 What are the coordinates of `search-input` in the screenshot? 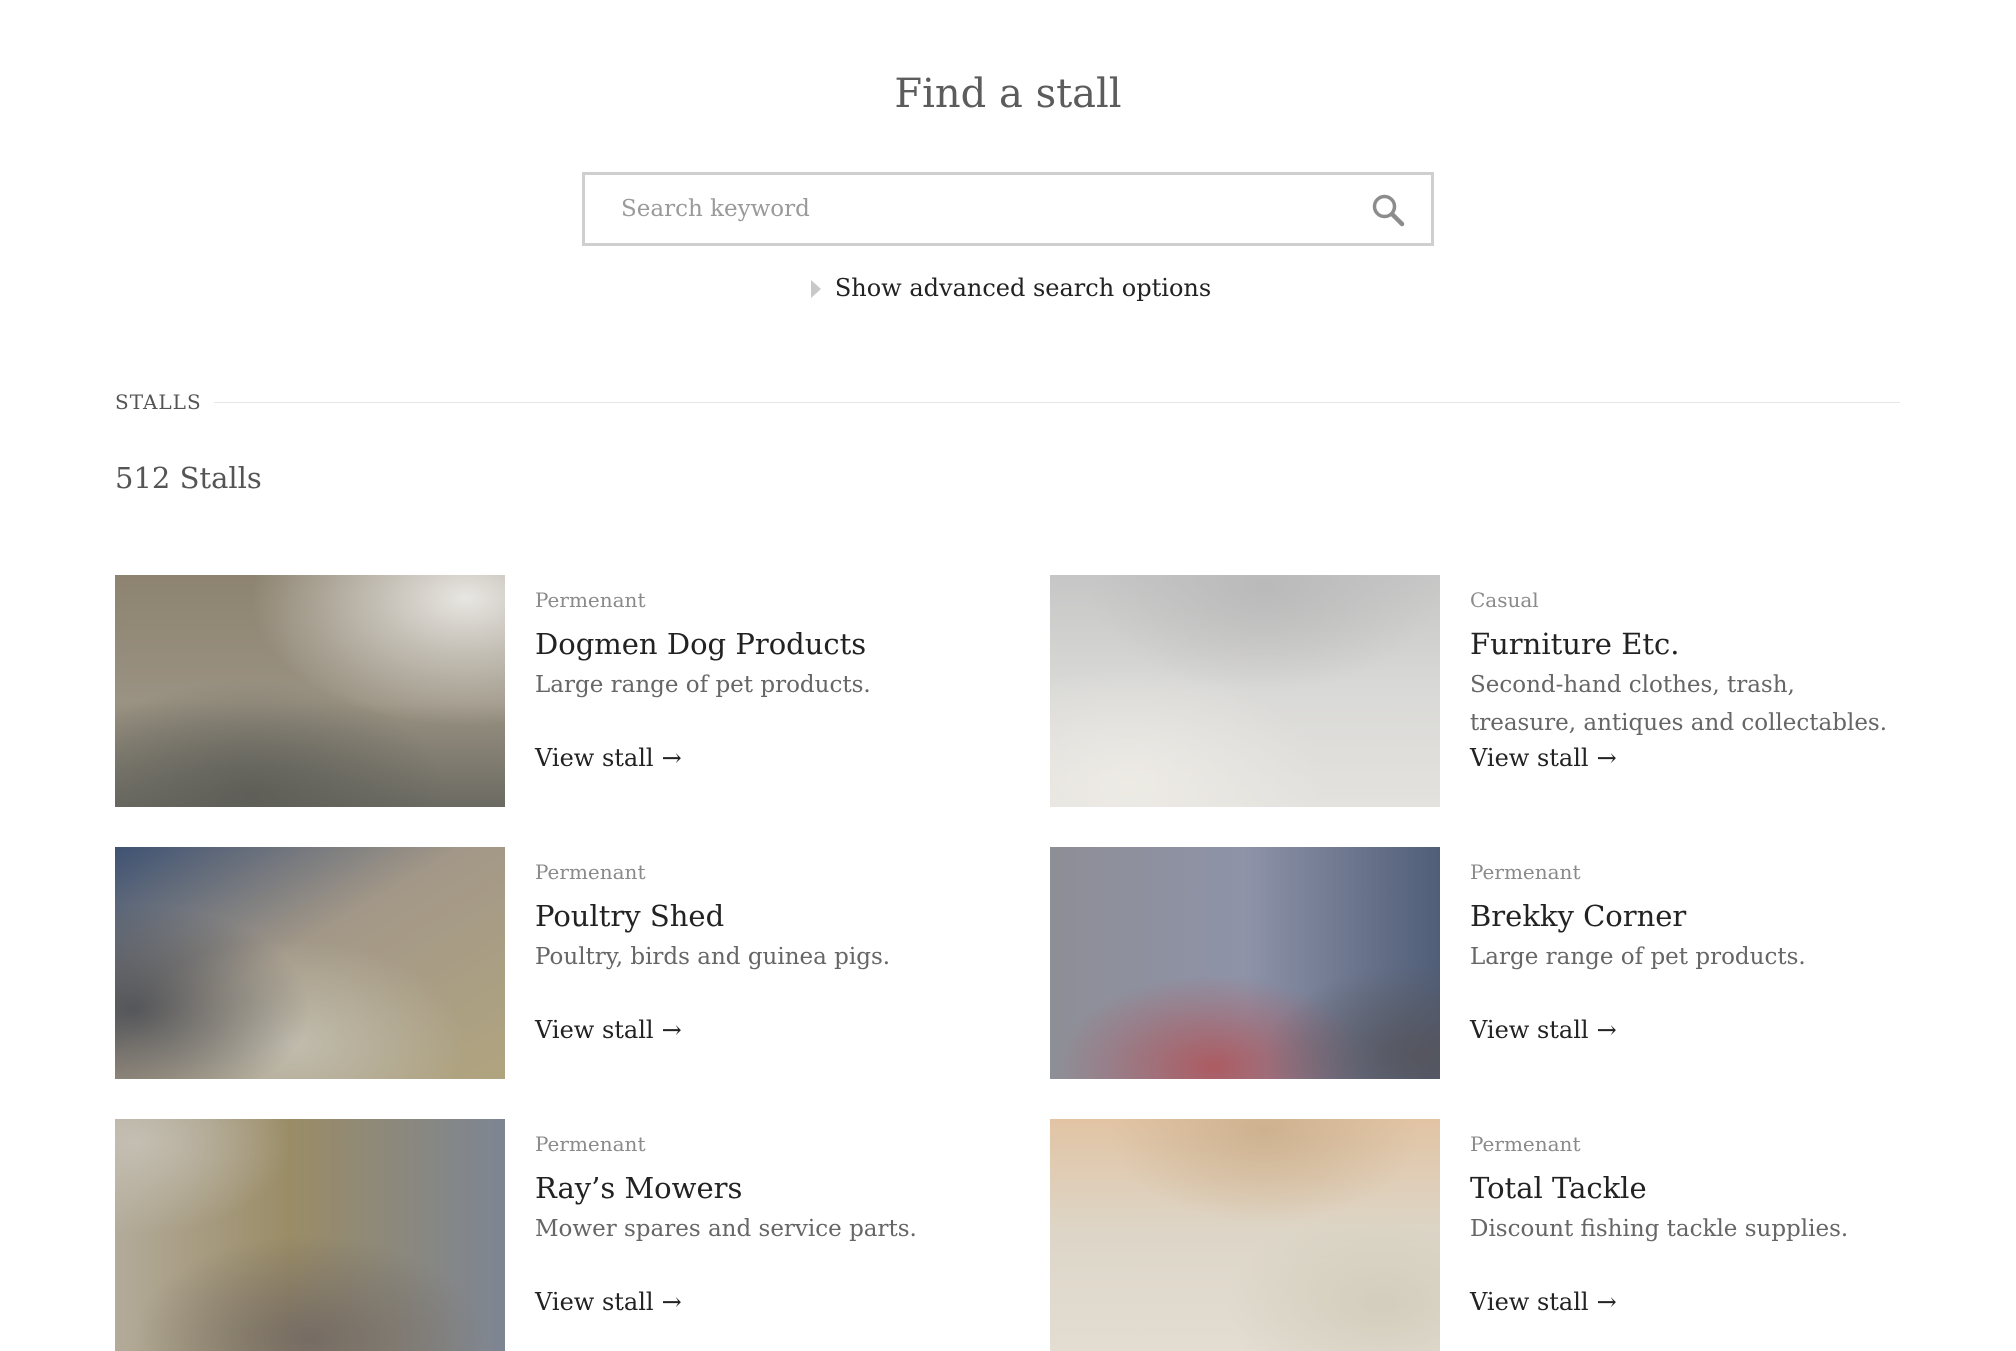 It's located at (971, 209).